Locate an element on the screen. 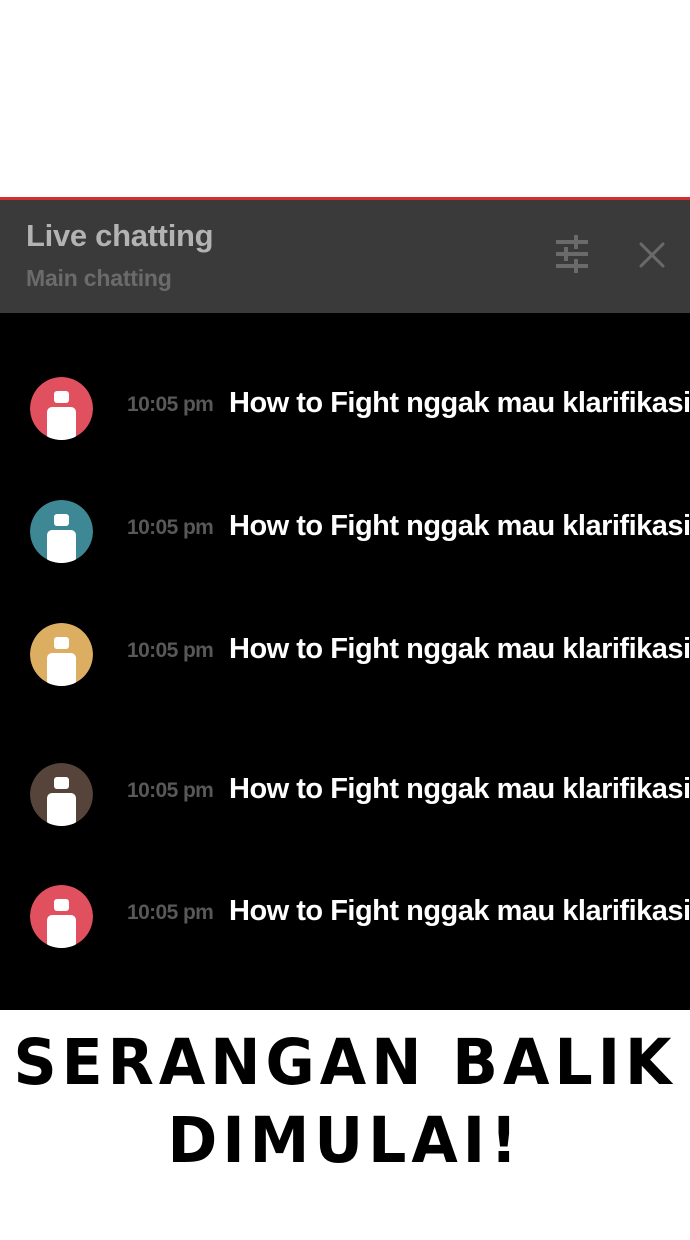 The width and height of the screenshot is (690, 1240). close-icon is located at coordinates (652, 255).